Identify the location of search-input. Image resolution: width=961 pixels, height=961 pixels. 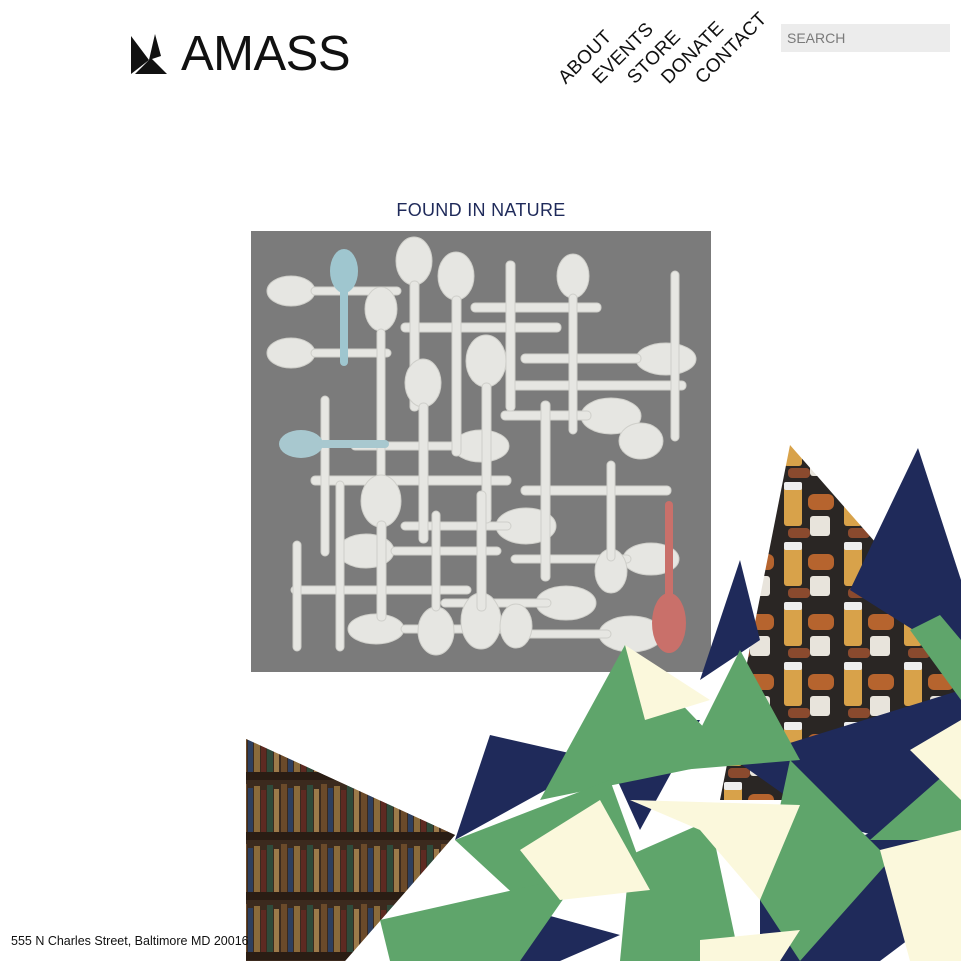
(865, 38).